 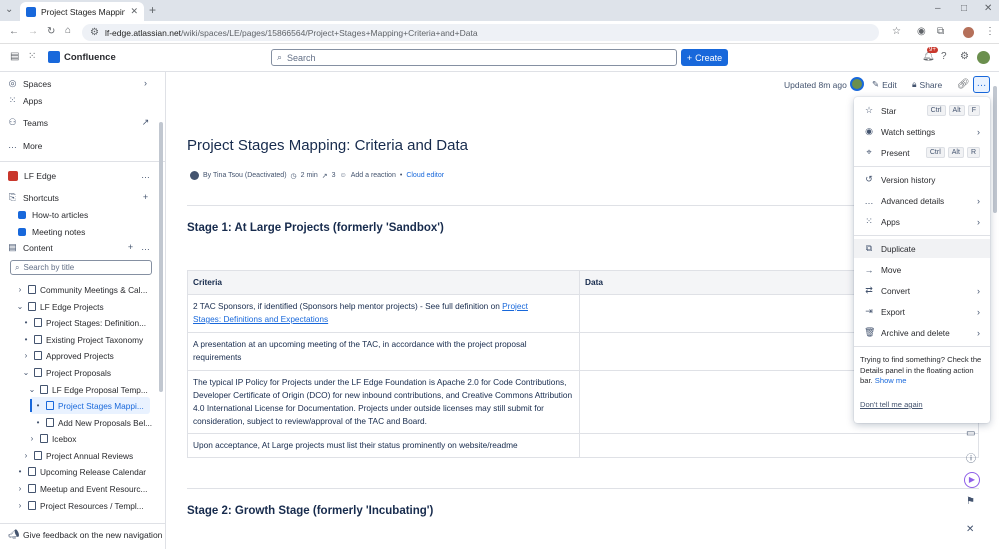 What do you see at coordinates (82, 11) in the screenshot?
I see `browser-tab: Project Stages Mapping: Cr ✕` at bounding box center [82, 11].